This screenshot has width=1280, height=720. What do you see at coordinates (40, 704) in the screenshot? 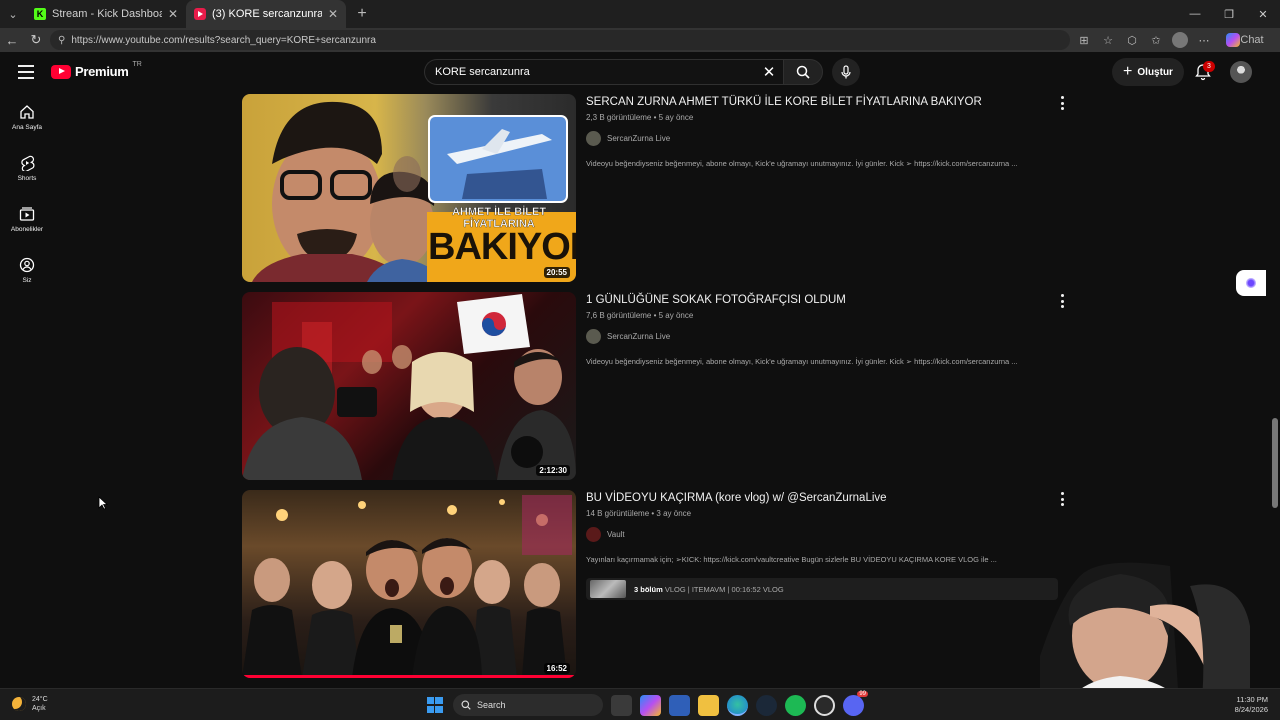
I see `weather-text: 24°C Açık` at bounding box center [40, 704].